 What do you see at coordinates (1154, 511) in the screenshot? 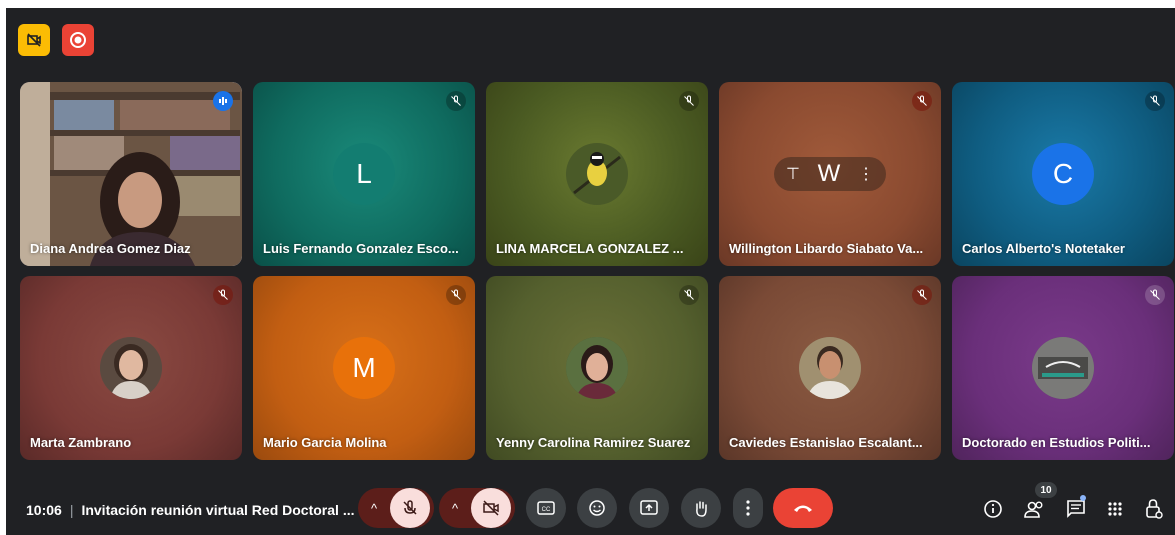
I see `host-controls-icon` at bounding box center [1154, 511].